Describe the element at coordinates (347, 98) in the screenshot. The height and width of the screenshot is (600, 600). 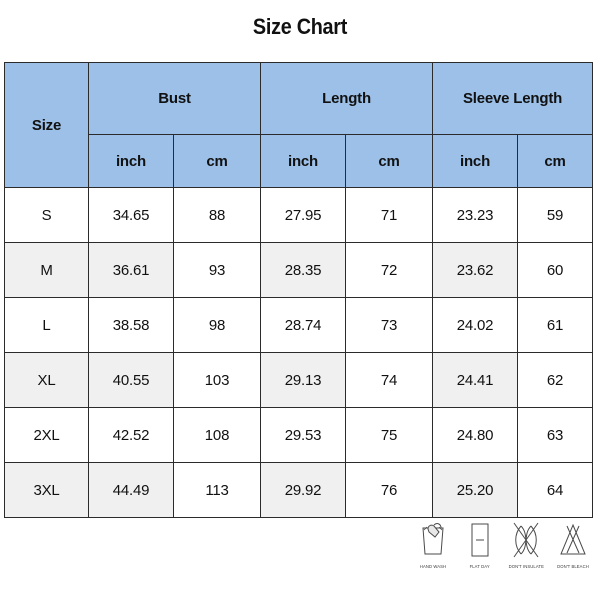
I see `column-group-length: Length` at that location.